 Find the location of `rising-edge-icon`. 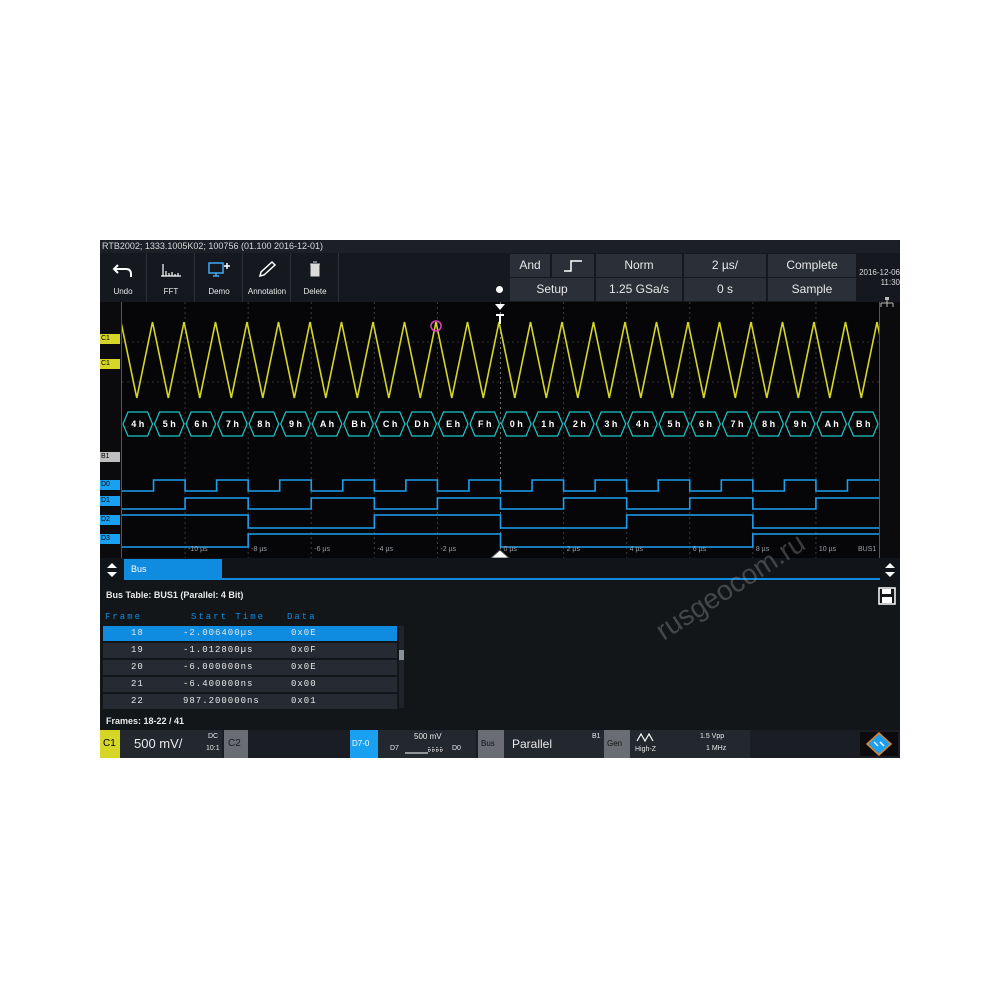

rising-edge-icon is located at coordinates (573, 266).